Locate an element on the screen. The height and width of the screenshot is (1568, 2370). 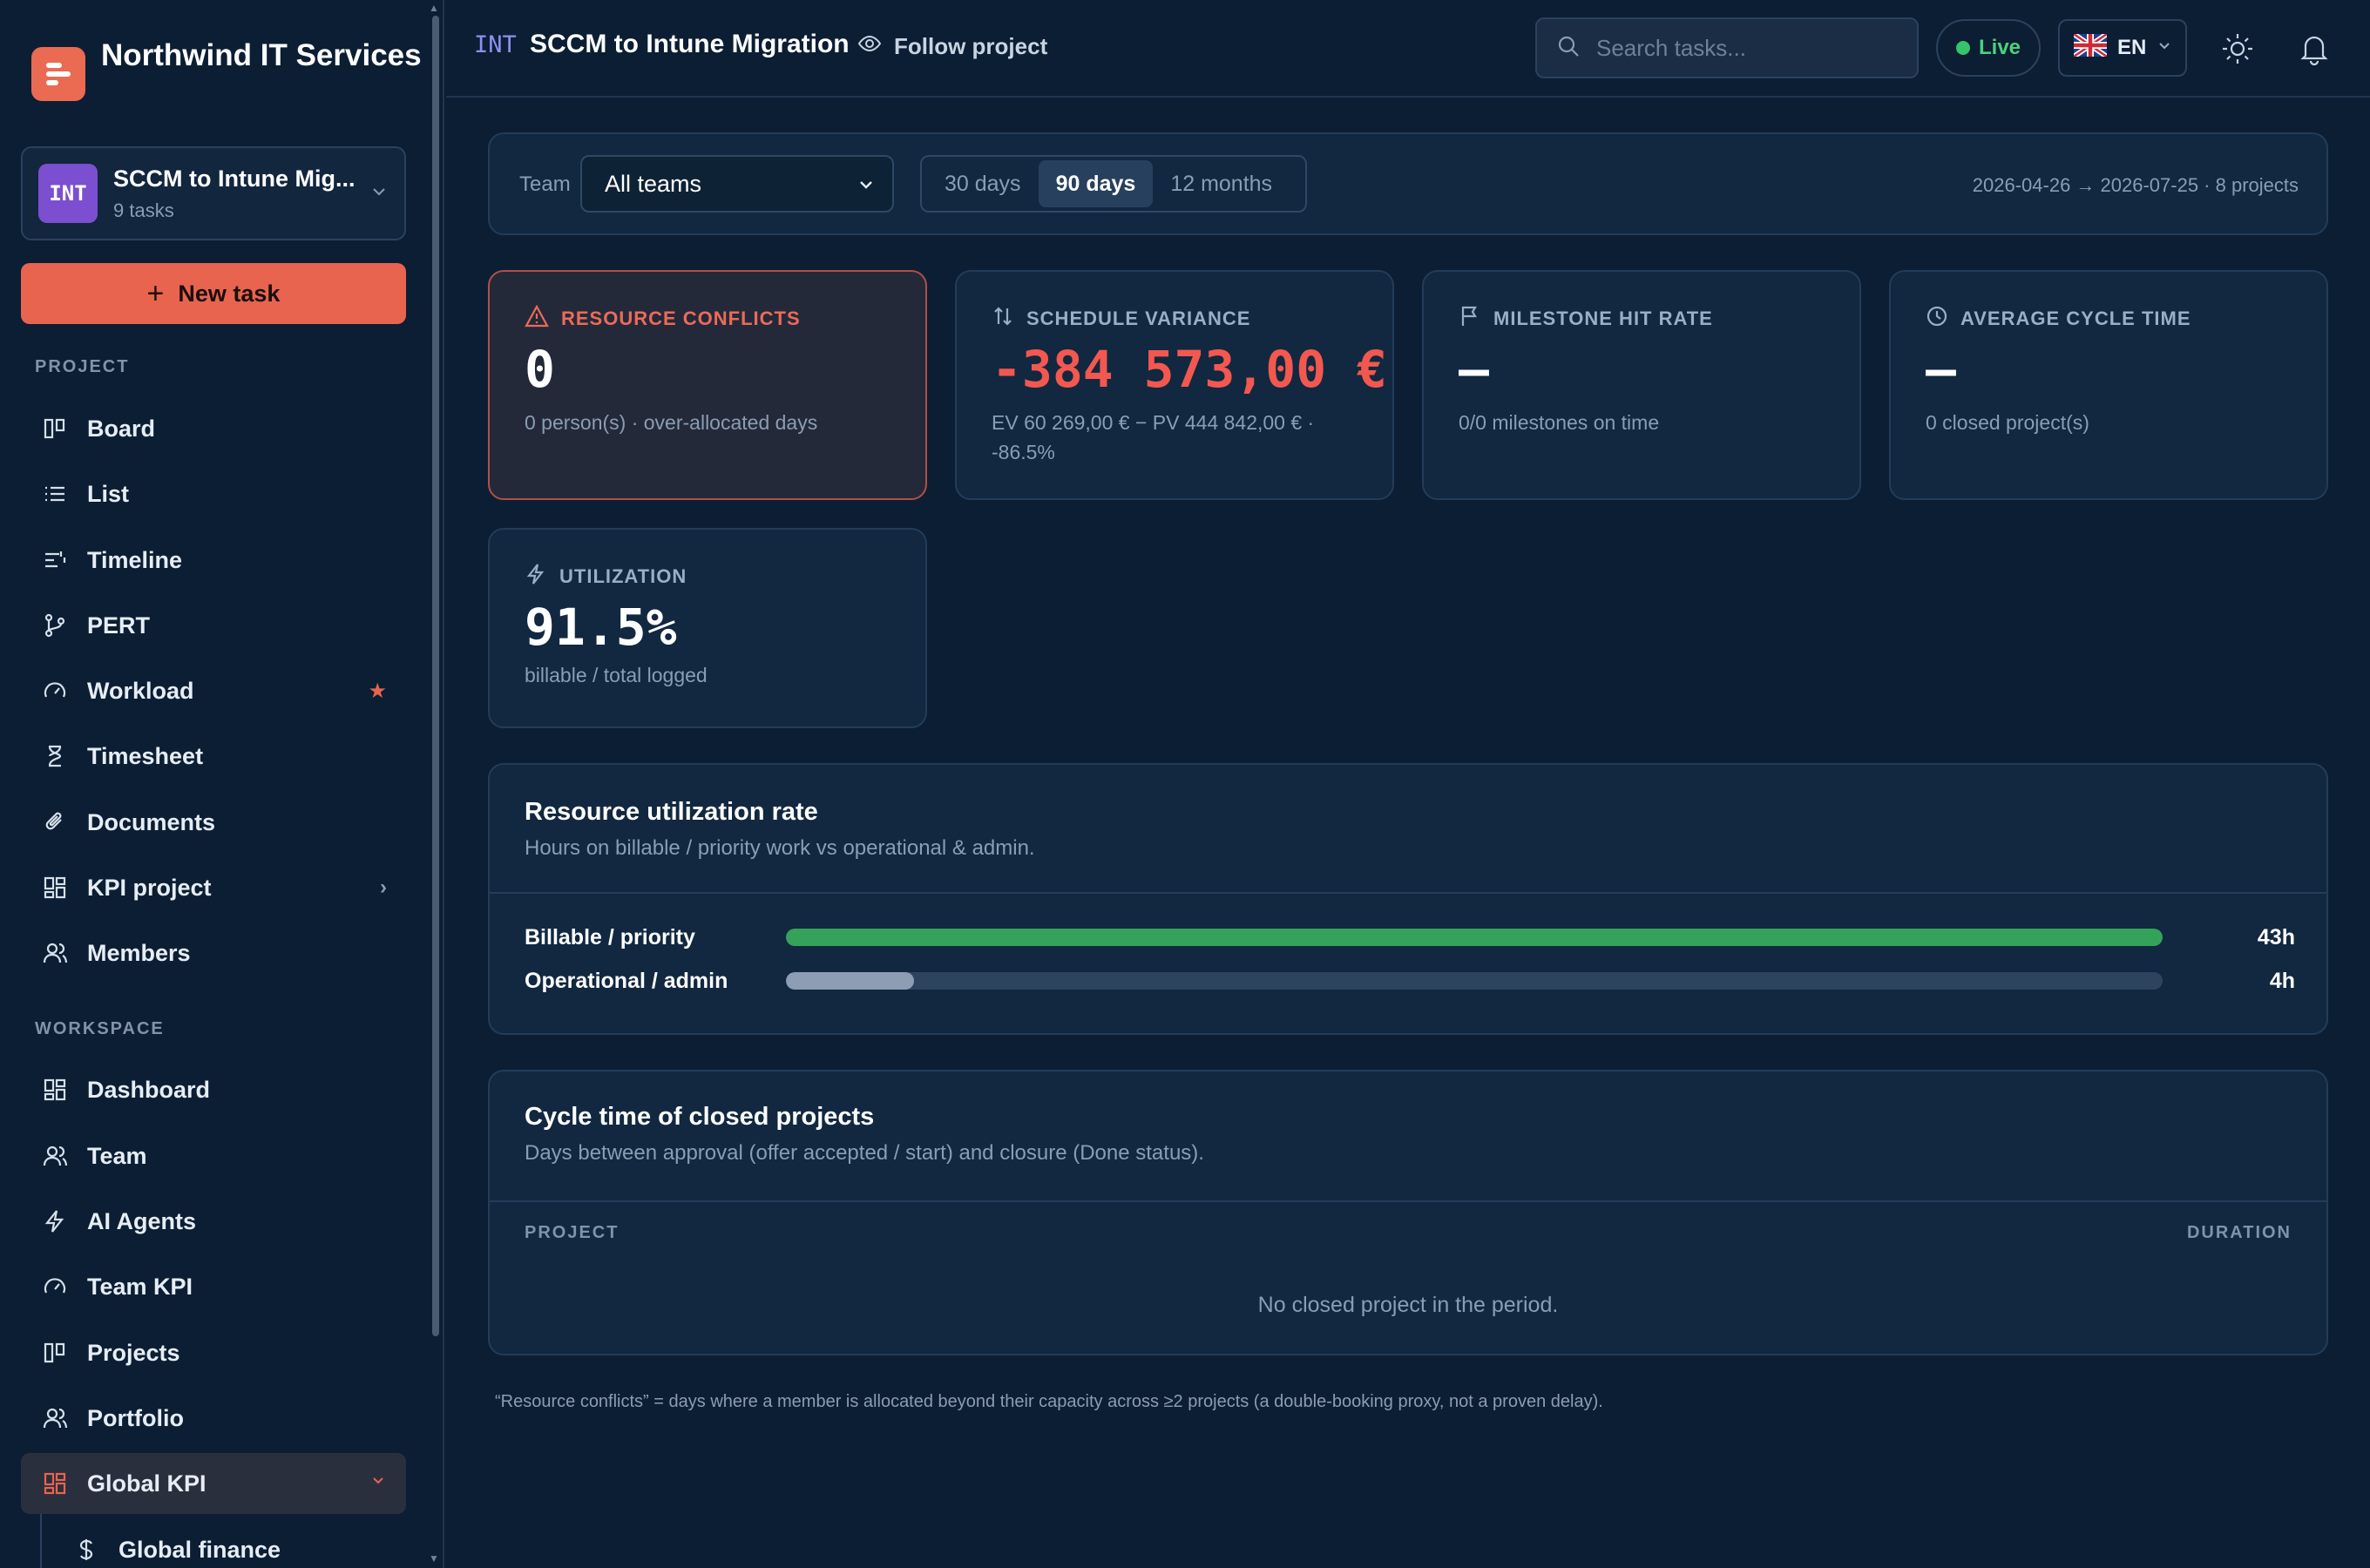
warning-triangle-icon is located at coordinates (543, 319).